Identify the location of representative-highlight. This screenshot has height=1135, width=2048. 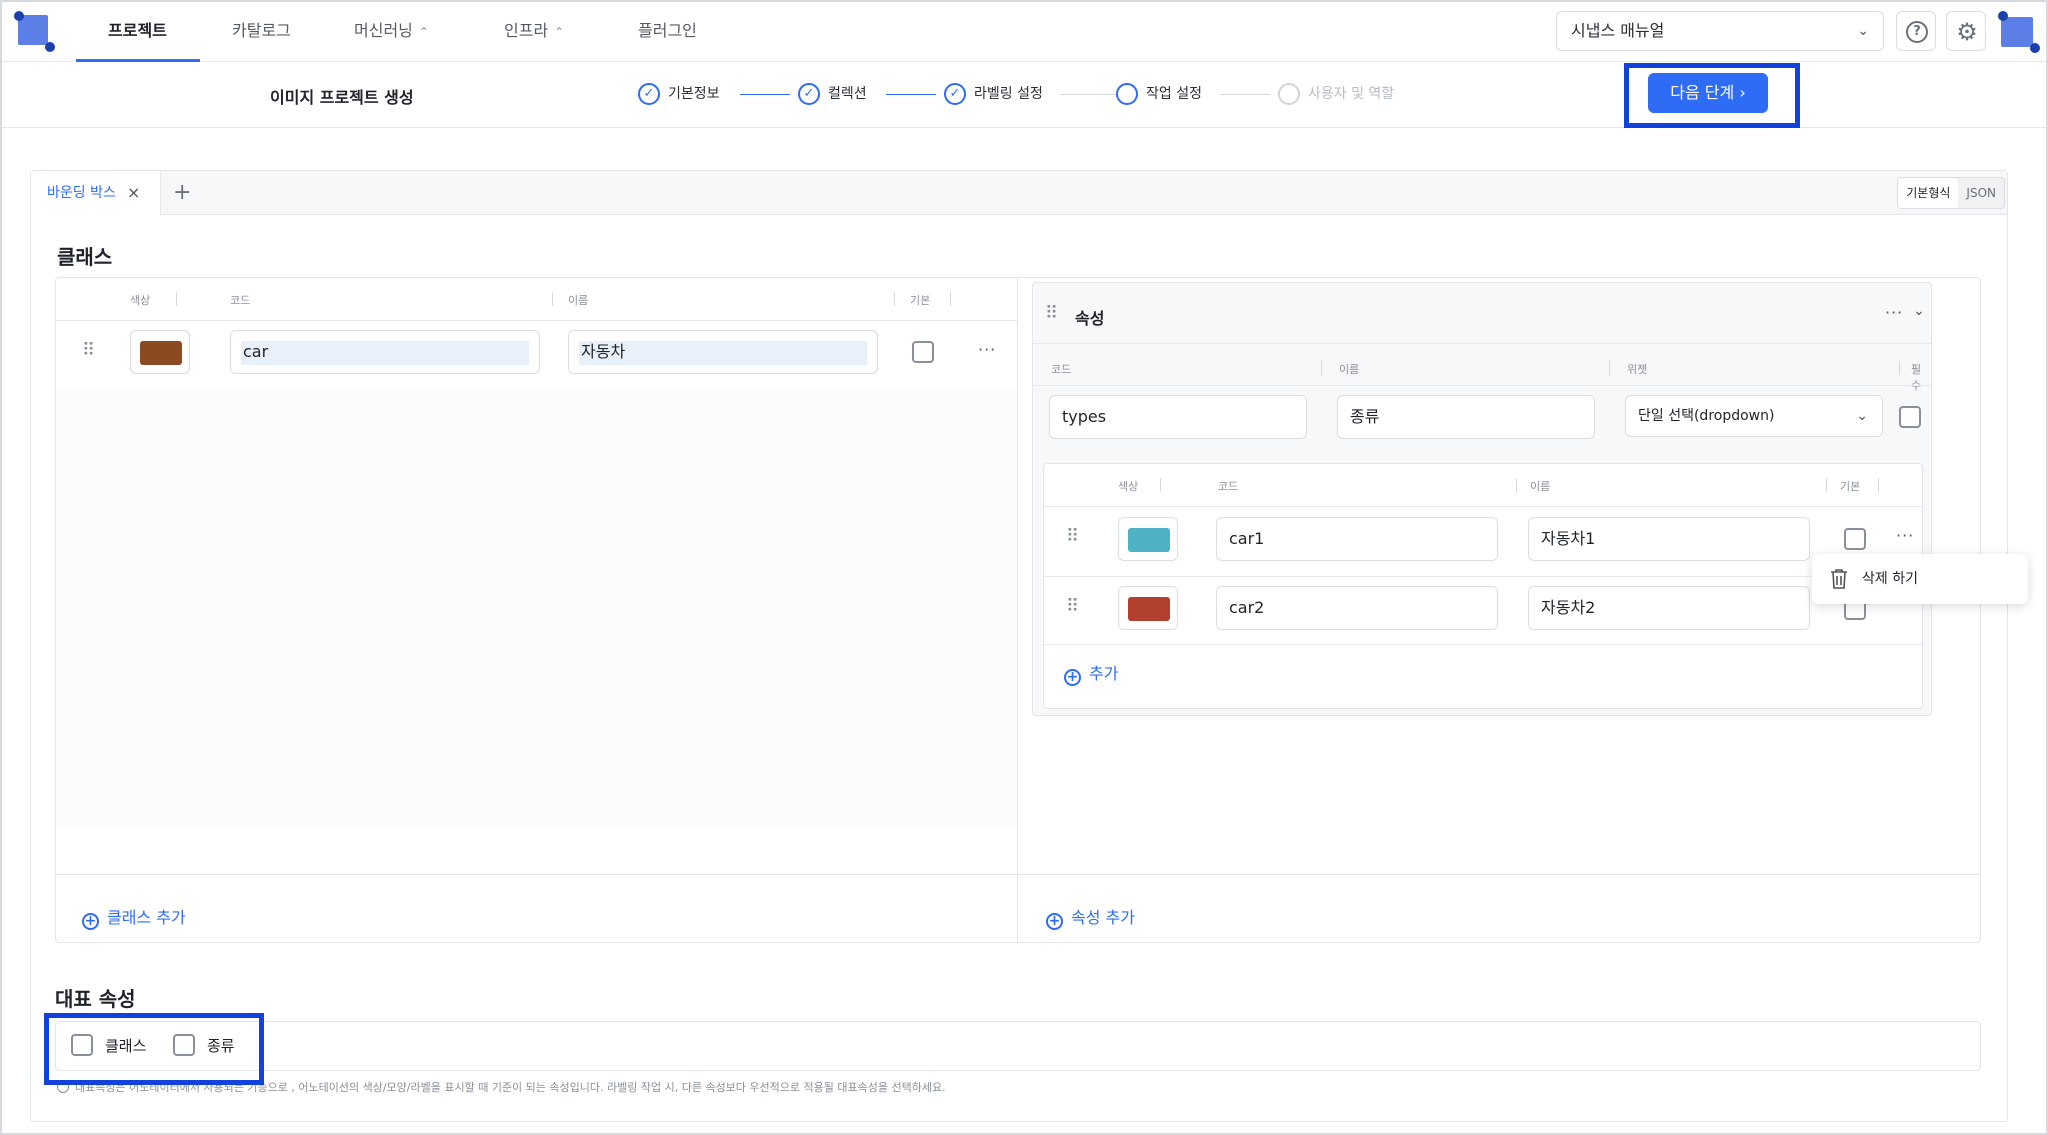
(154, 1049).